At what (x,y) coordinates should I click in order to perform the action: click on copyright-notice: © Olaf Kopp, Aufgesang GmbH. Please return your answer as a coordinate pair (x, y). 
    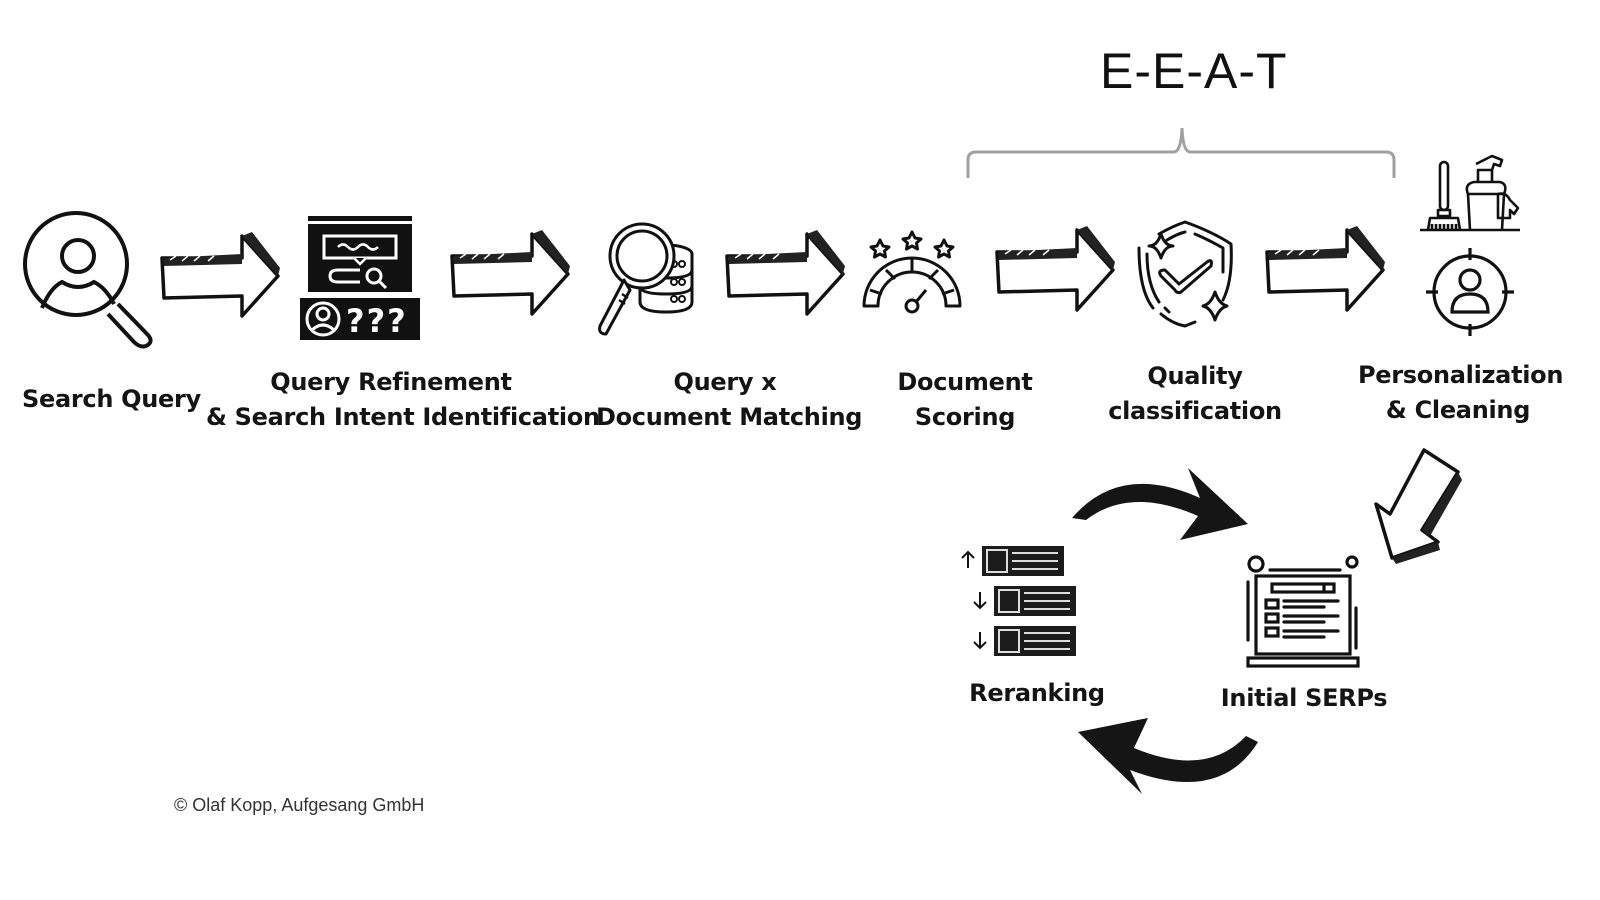
    Looking at the image, I should click on (299, 805).